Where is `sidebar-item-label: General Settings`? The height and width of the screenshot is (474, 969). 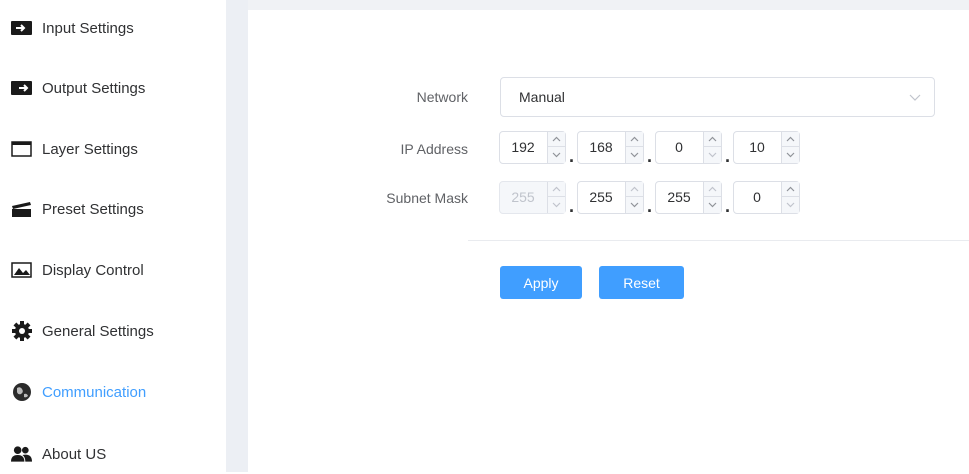 sidebar-item-label: General Settings is located at coordinates (98, 331).